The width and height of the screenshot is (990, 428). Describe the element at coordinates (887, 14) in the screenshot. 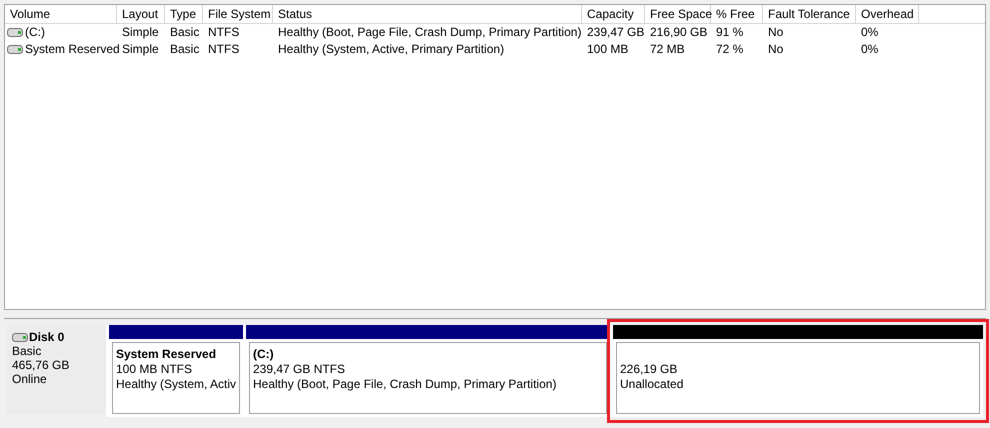

I see `column-header: Overhead` at that location.